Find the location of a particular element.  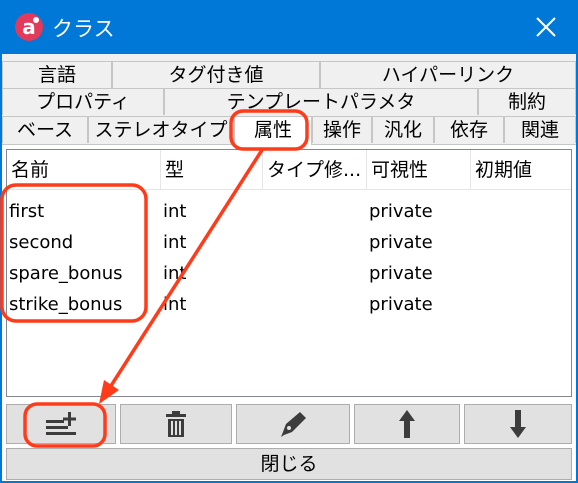

window-close-button is located at coordinates (545, 27).